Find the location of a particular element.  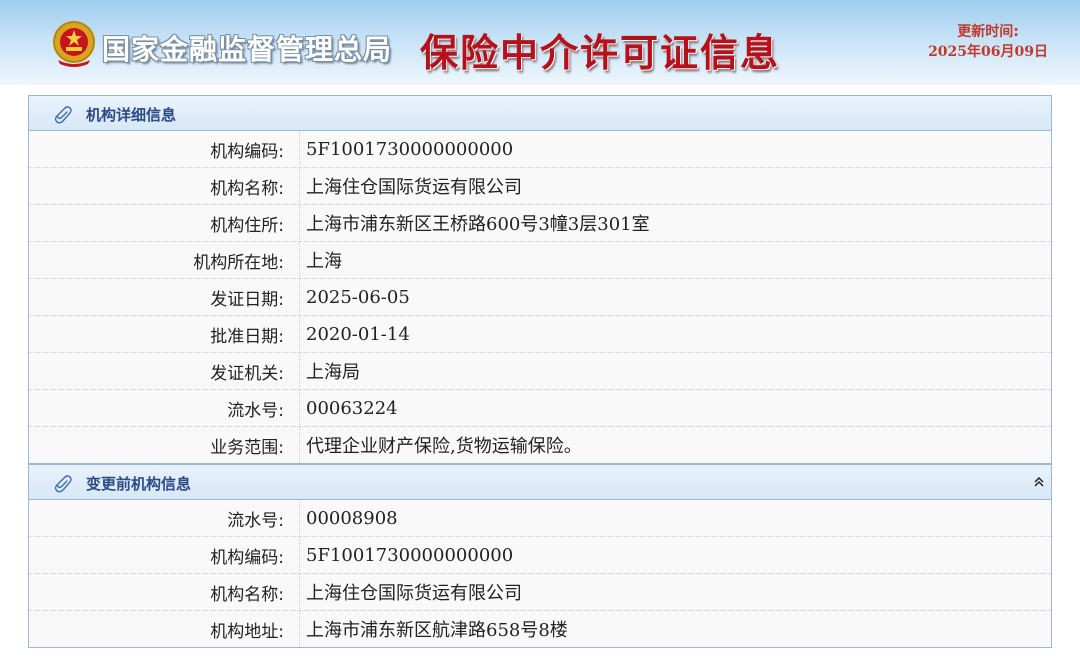

table-row: 流水号: 00063224 is located at coordinates (540, 408).